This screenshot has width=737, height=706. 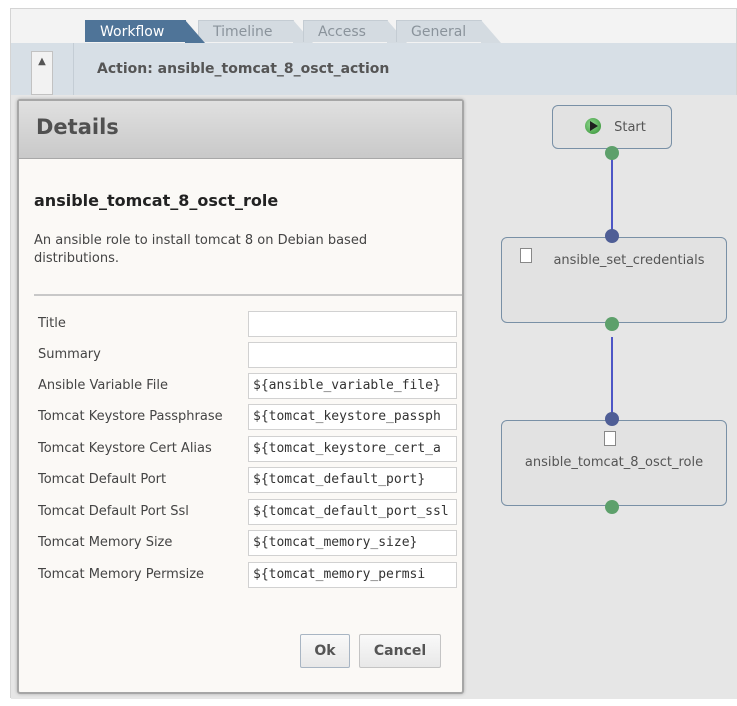 What do you see at coordinates (352, 386) in the screenshot?
I see `ansible-variable-file-field: ${ansible_variable_file}` at bounding box center [352, 386].